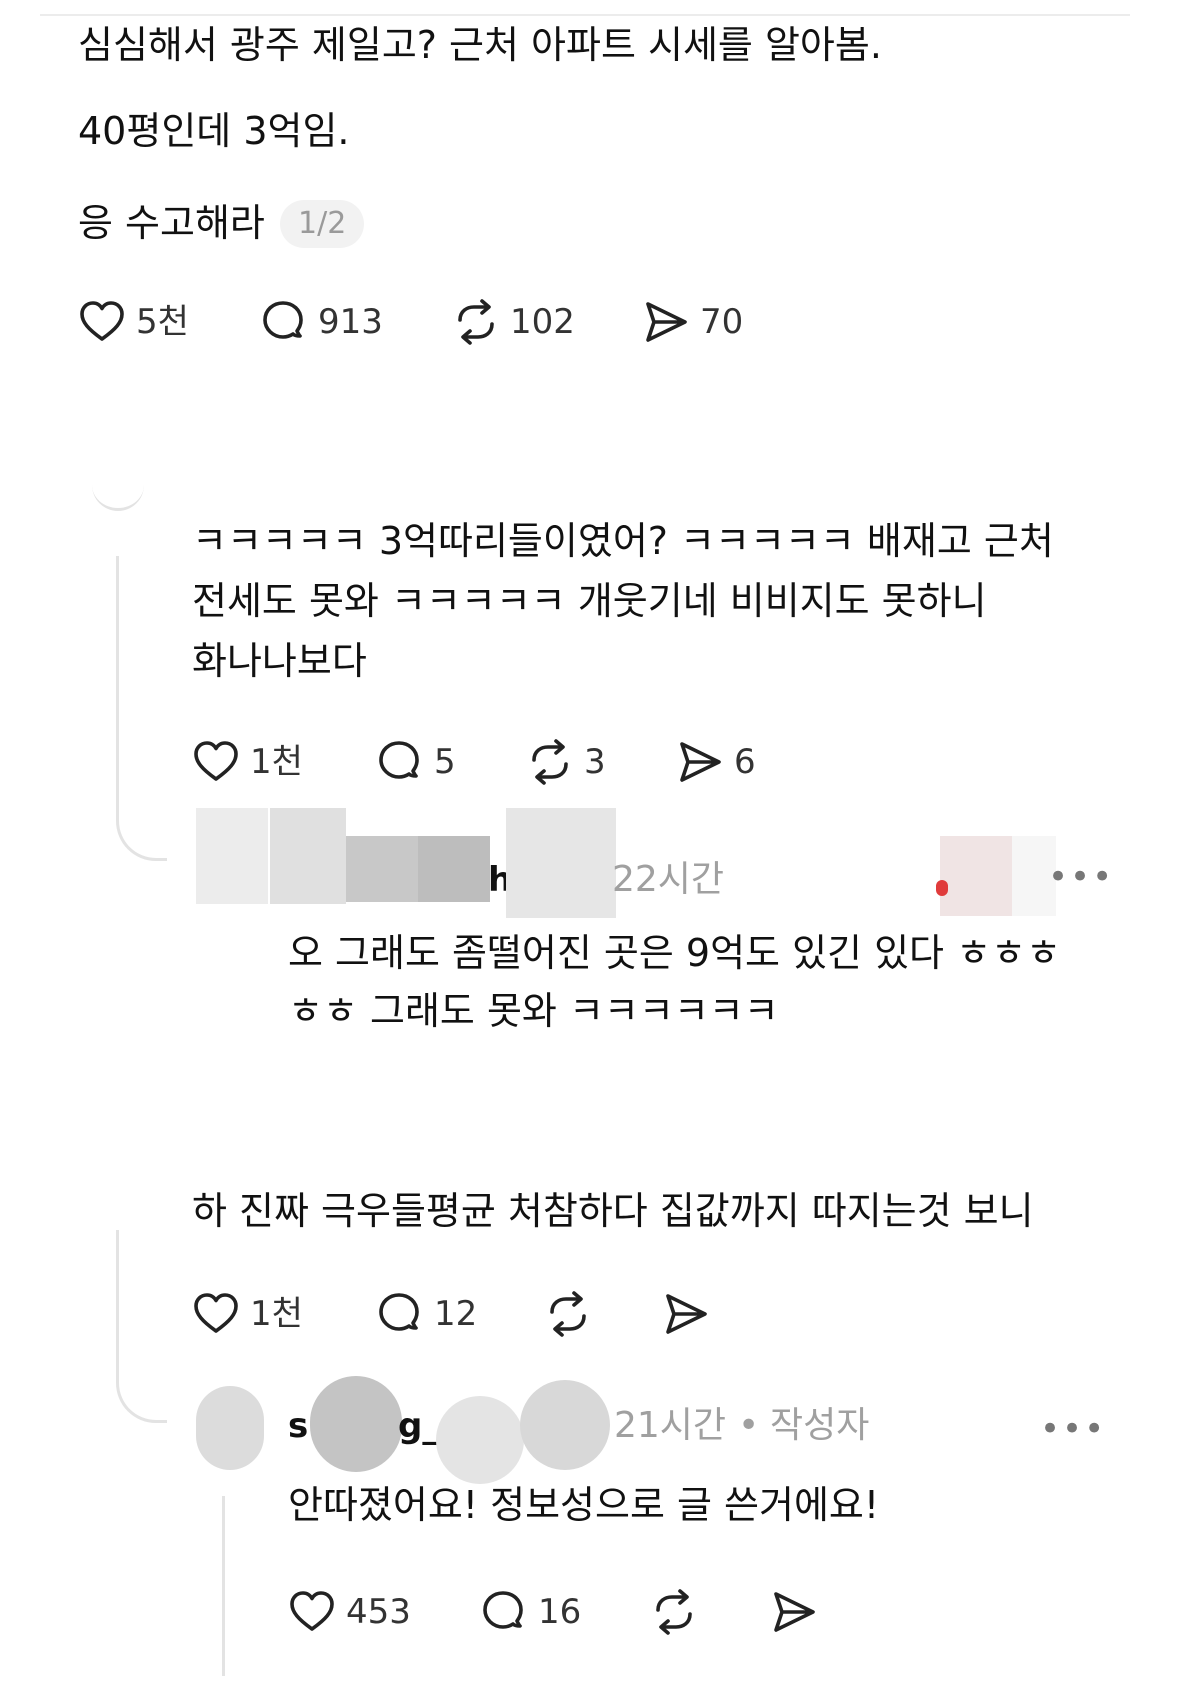  What do you see at coordinates (445, 762) in the screenshot?
I see `reply-count: 5` at bounding box center [445, 762].